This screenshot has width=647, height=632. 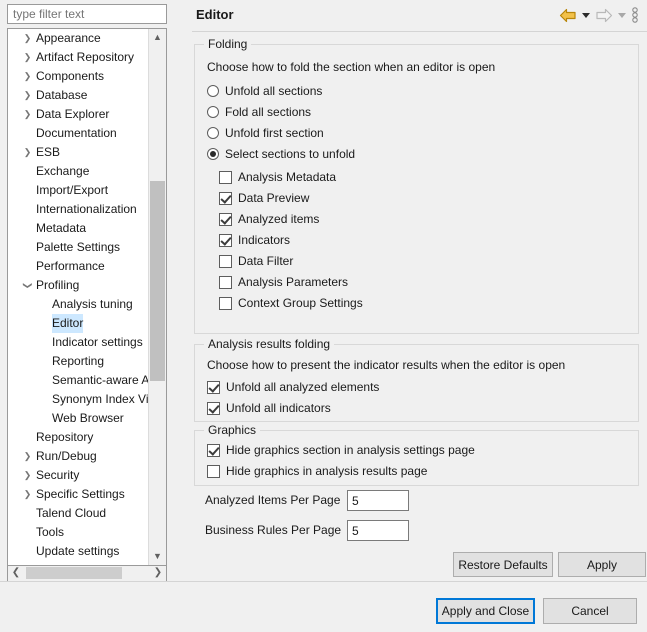 I want to click on checkbox-analysis-metadata: Analysis Metadata, so click(x=419, y=177).